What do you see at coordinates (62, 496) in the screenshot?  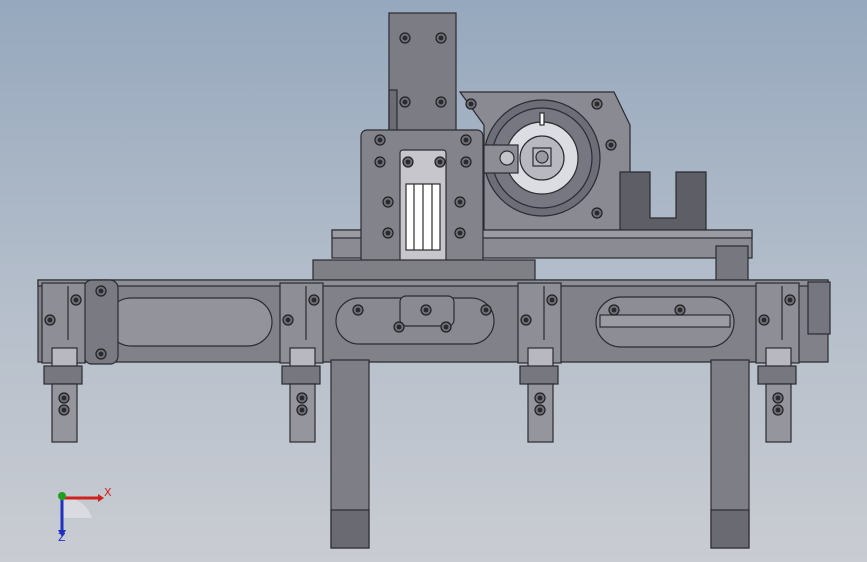 I see `y-axis-dot` at bounding box center [62, 496].